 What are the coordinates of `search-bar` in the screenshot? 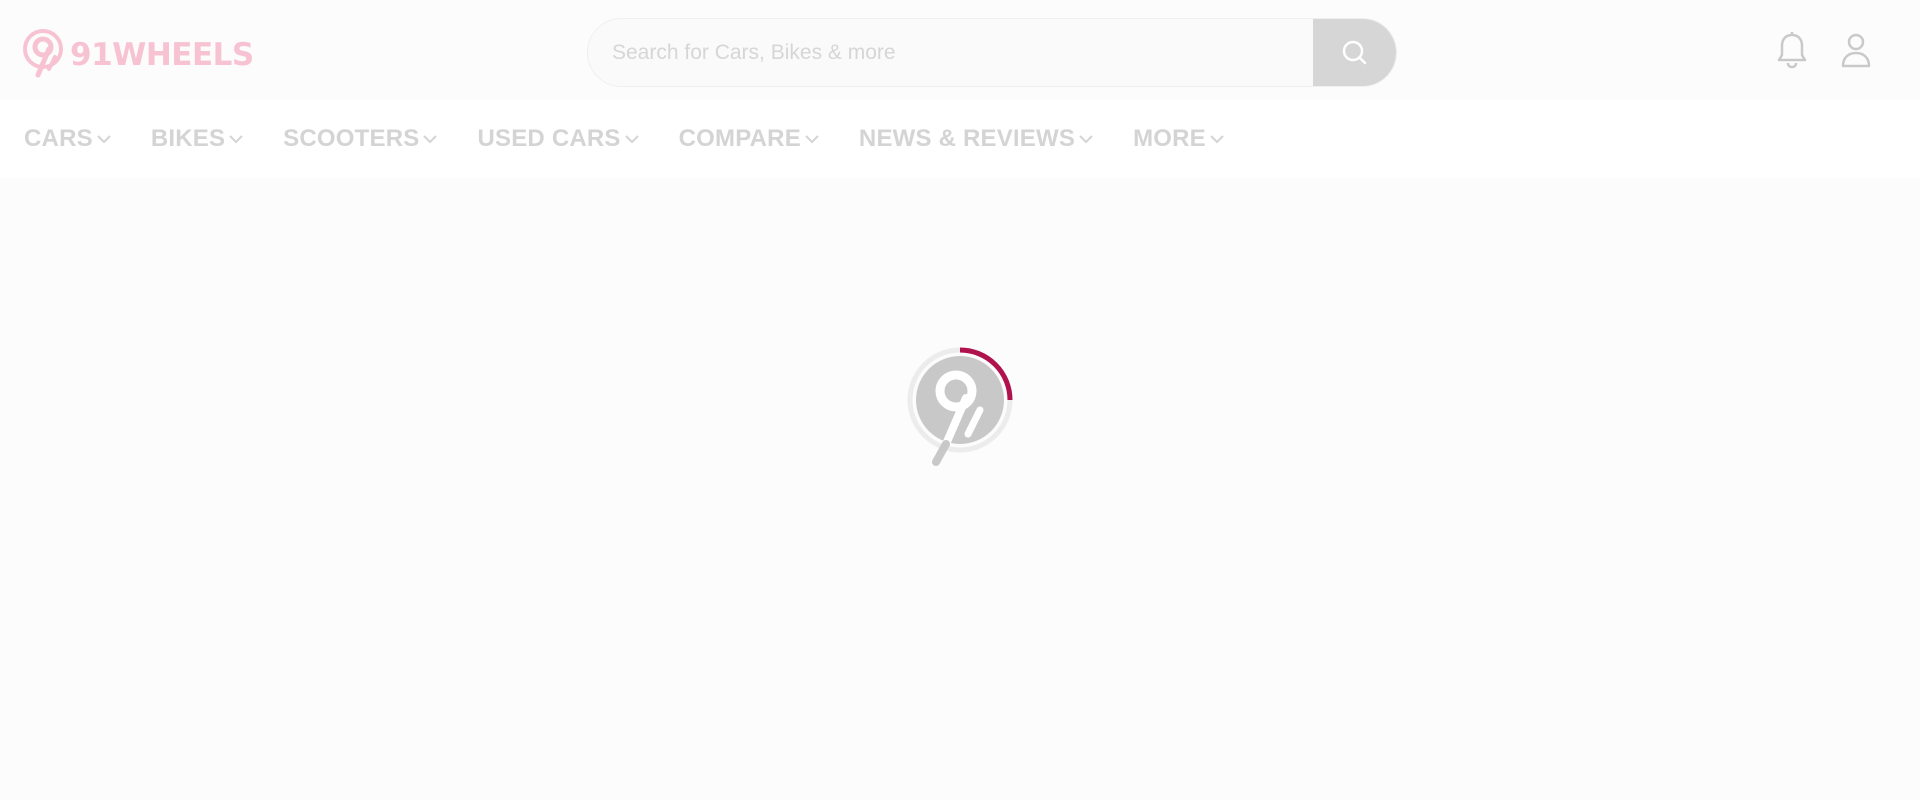 It's located at (992, 52).